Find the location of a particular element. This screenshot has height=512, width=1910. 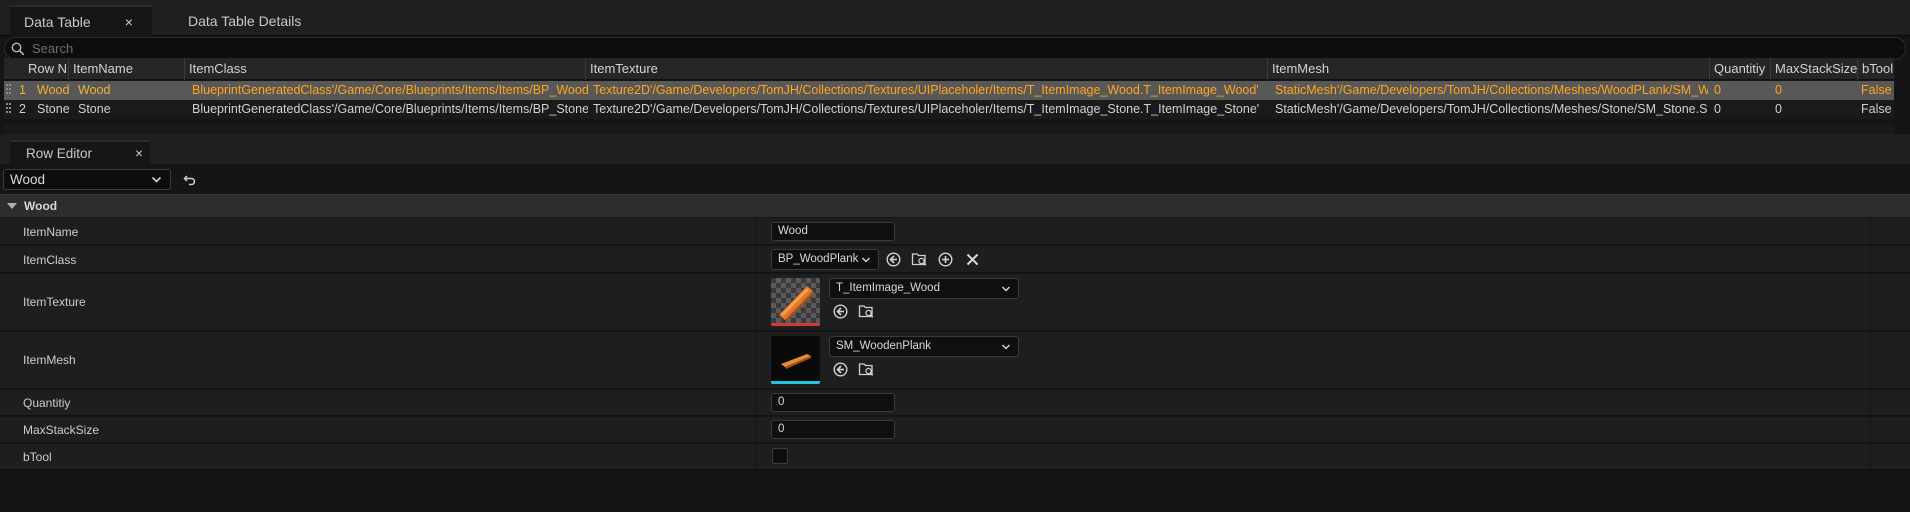

row-editor-tab-bar is located at coordinates (955, 149).